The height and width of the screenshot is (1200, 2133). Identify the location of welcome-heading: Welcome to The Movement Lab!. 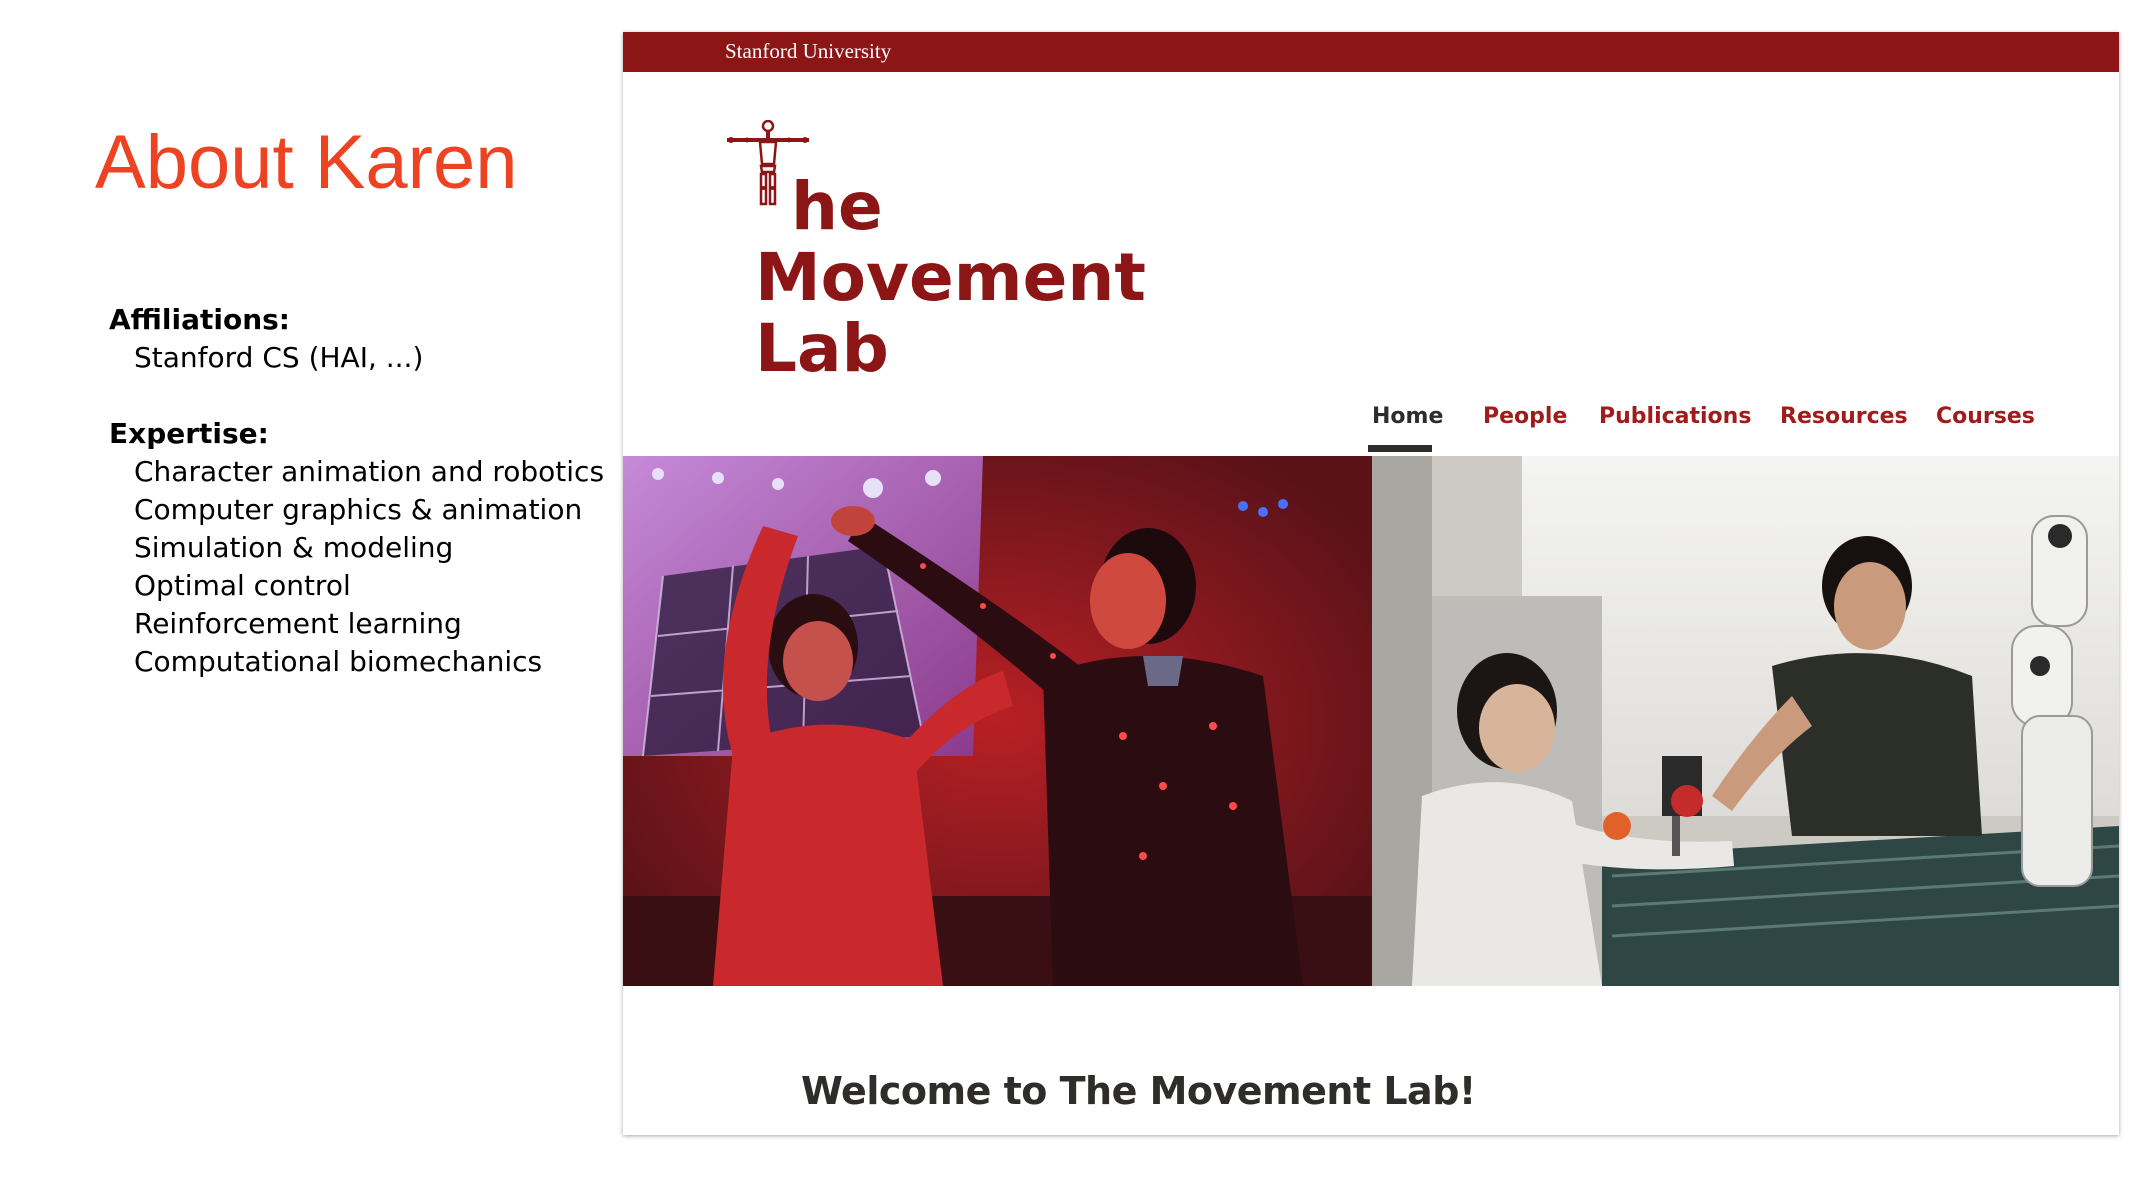
(1138, 1091).